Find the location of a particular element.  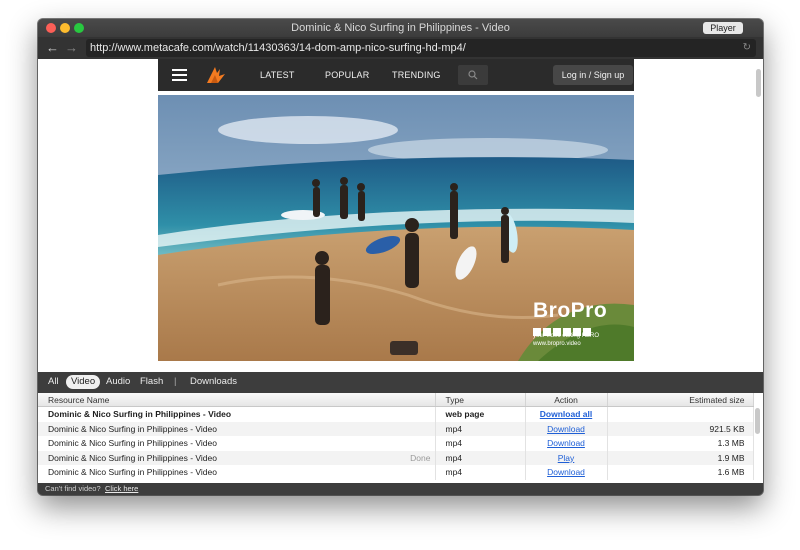

site-navbar: LATEST POPULAR TRENDING Log in / Sign up is located at coordinates (396, 75).